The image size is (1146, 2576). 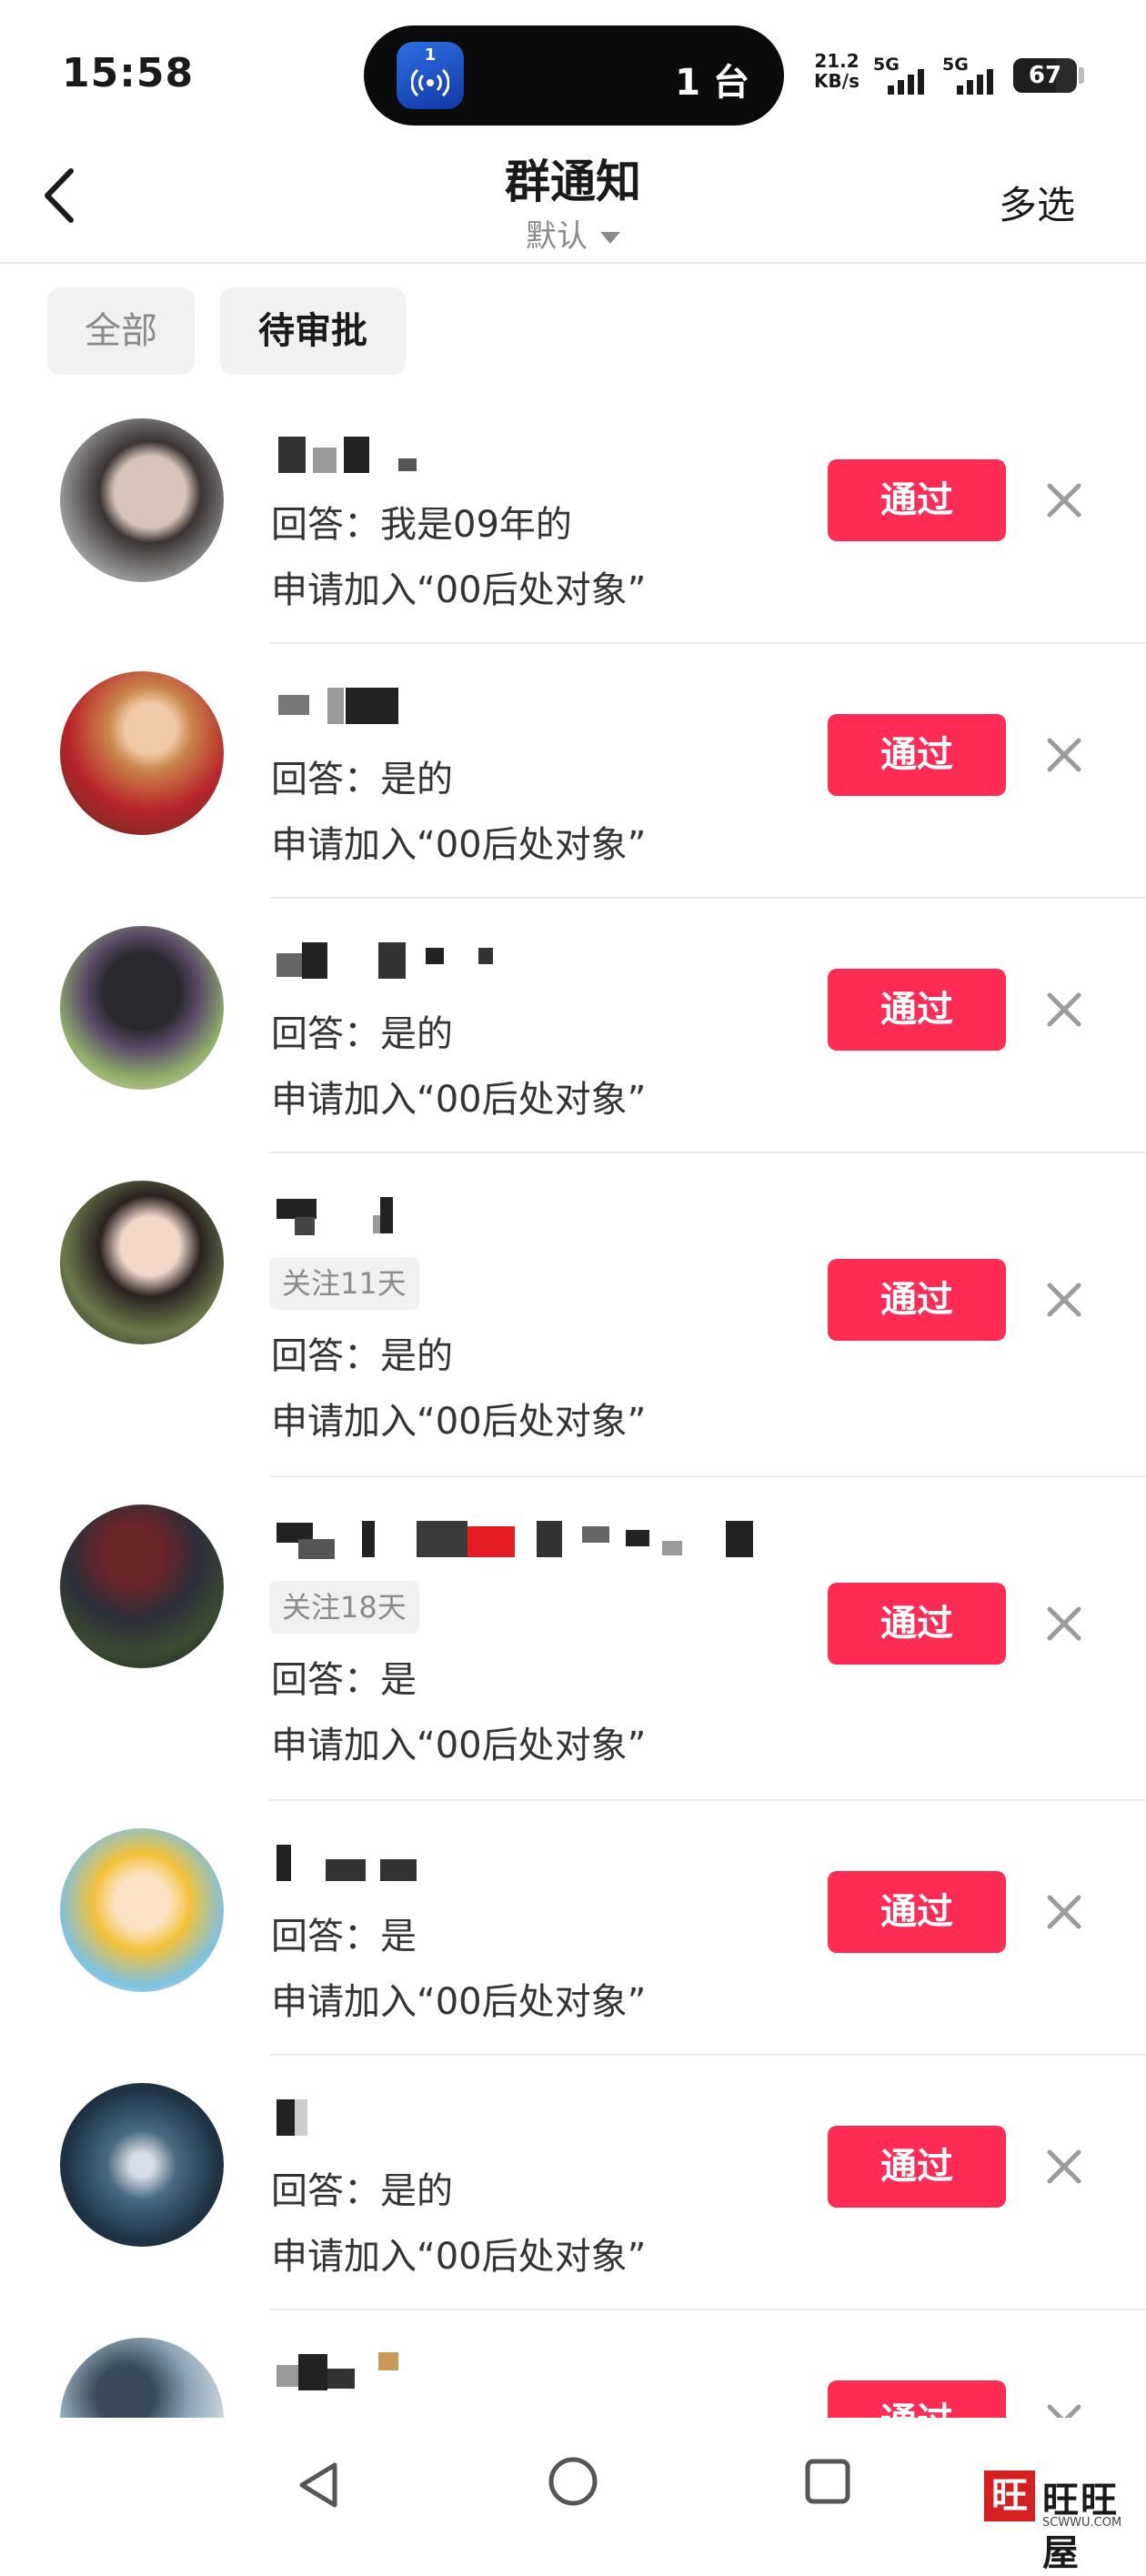 What do you see at coordinates (320, 2485) in the screenshot?
I see `nav-back-icon` at bounding box center [320, 2485].